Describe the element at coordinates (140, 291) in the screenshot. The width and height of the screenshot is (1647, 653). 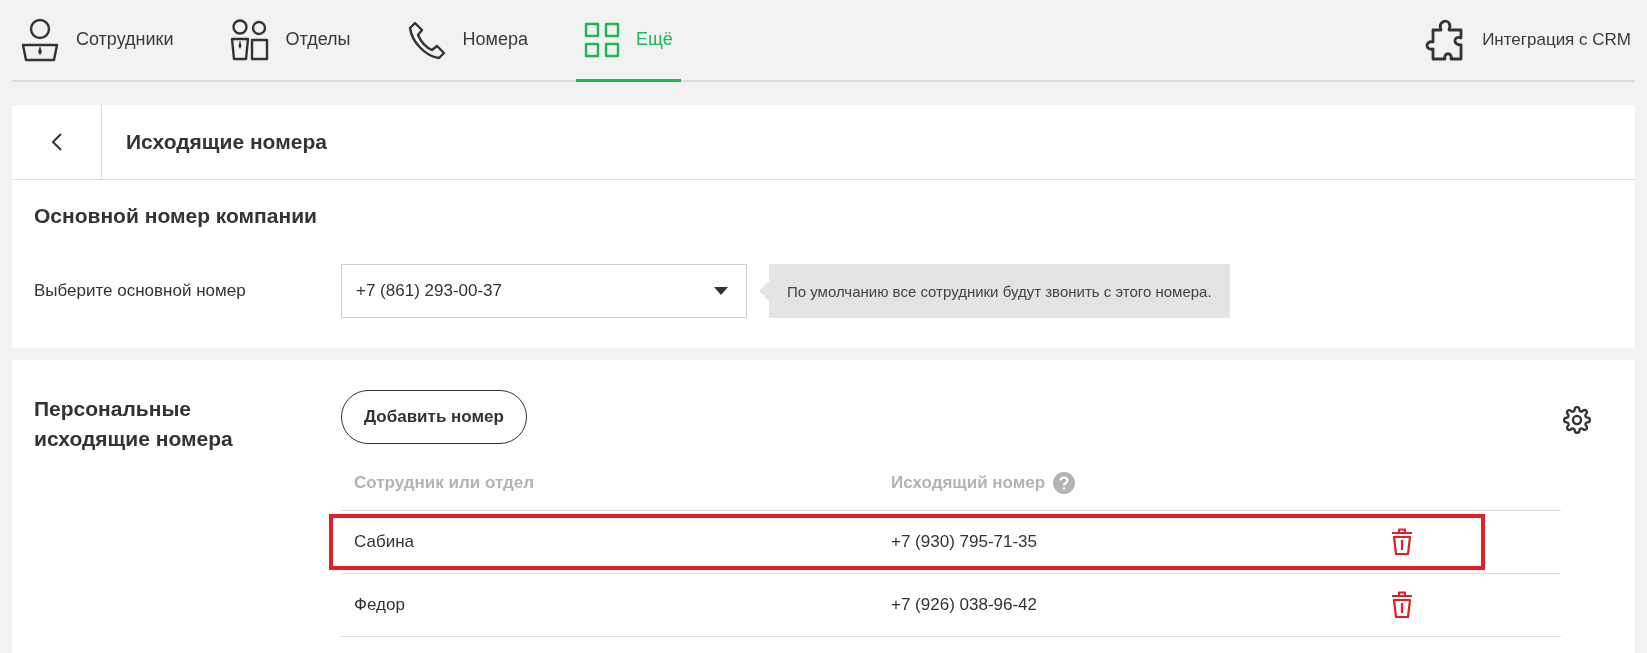
I see `field-label: Выберите основной номер` at that location.